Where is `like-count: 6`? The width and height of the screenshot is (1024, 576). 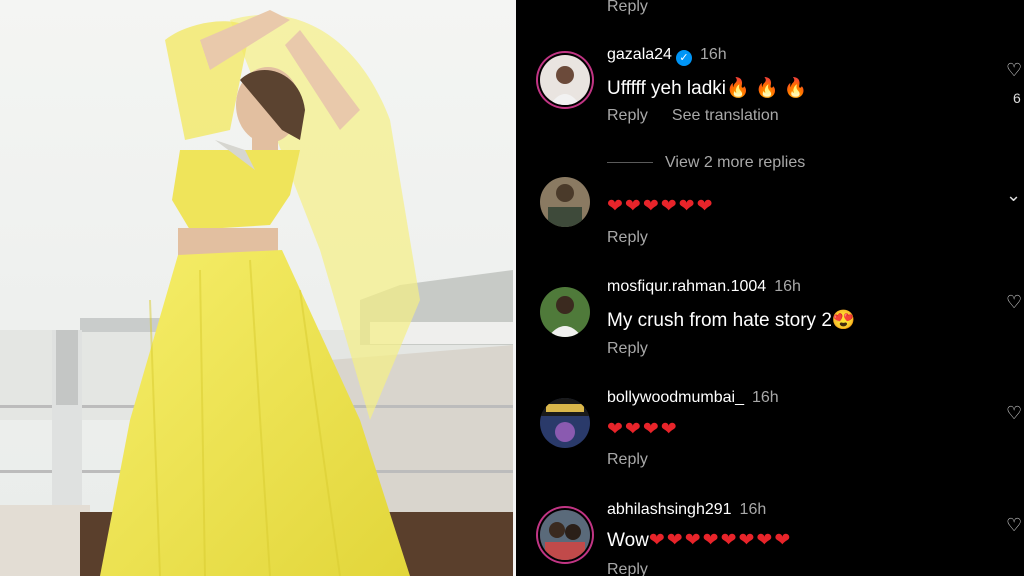 like-count: 6 is located at coordinates (1017, 98).